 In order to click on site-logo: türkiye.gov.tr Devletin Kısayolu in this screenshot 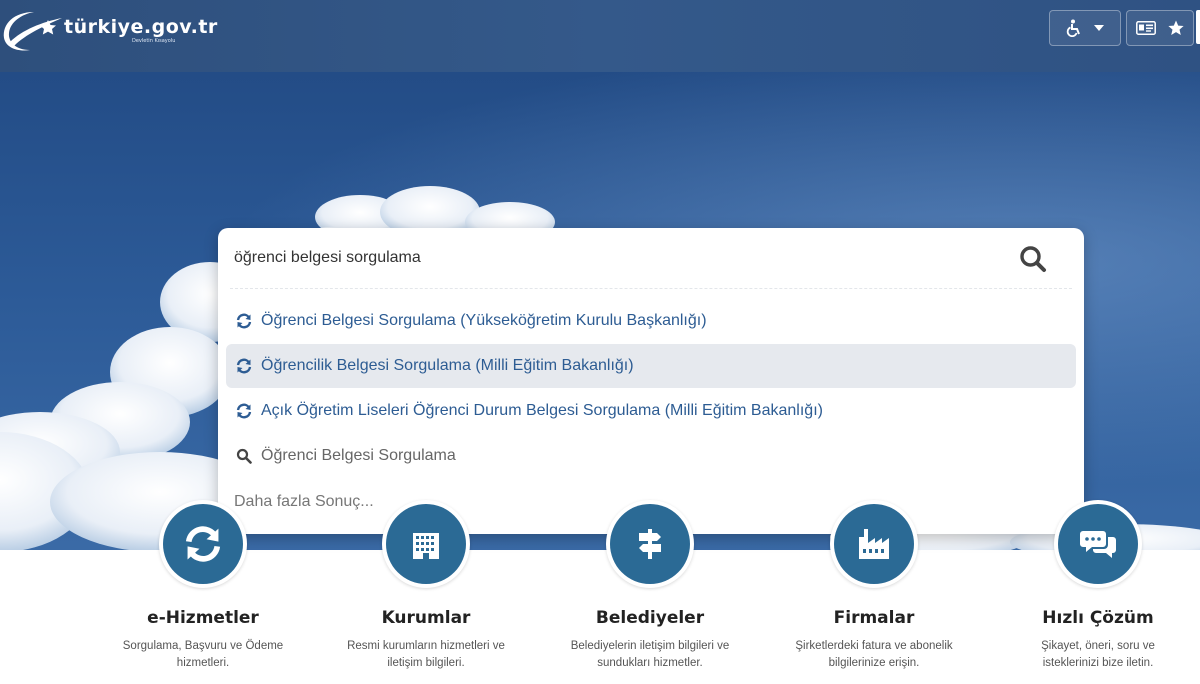, I will do `click(120, 30)`.